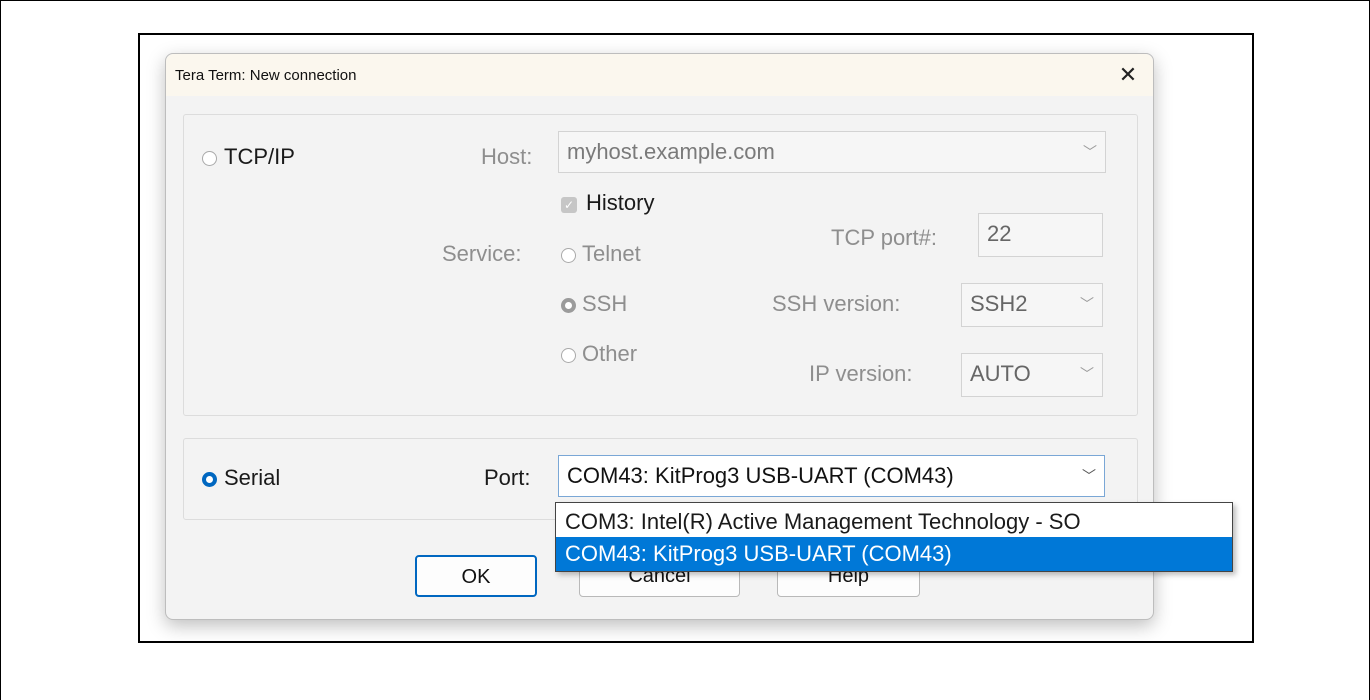 This screenshot has width=1370, height=700. What do you see at coordinates (1040, 235) in the screenshot?
I see `tcp-port-input: 22` at bounding box center [1040, 235].